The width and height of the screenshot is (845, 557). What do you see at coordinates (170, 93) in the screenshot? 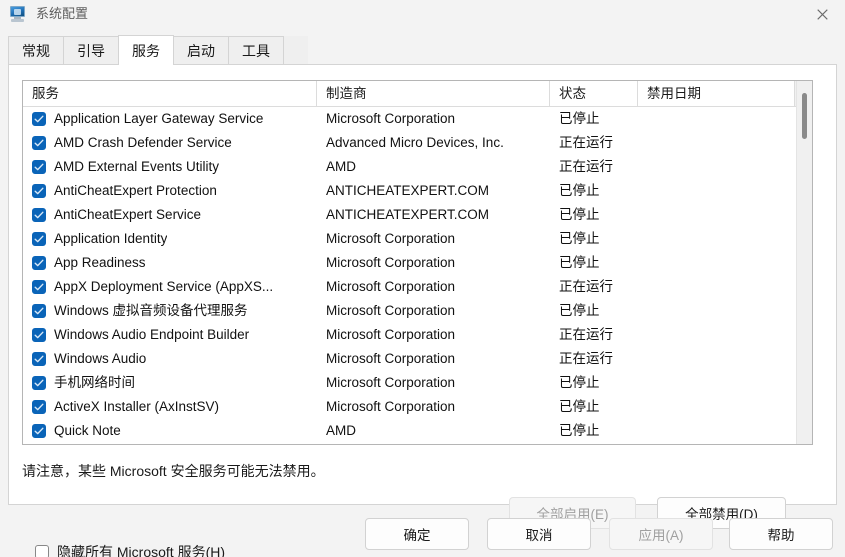
I see `column-header-service: 服务` at bounding box center [170, 93].